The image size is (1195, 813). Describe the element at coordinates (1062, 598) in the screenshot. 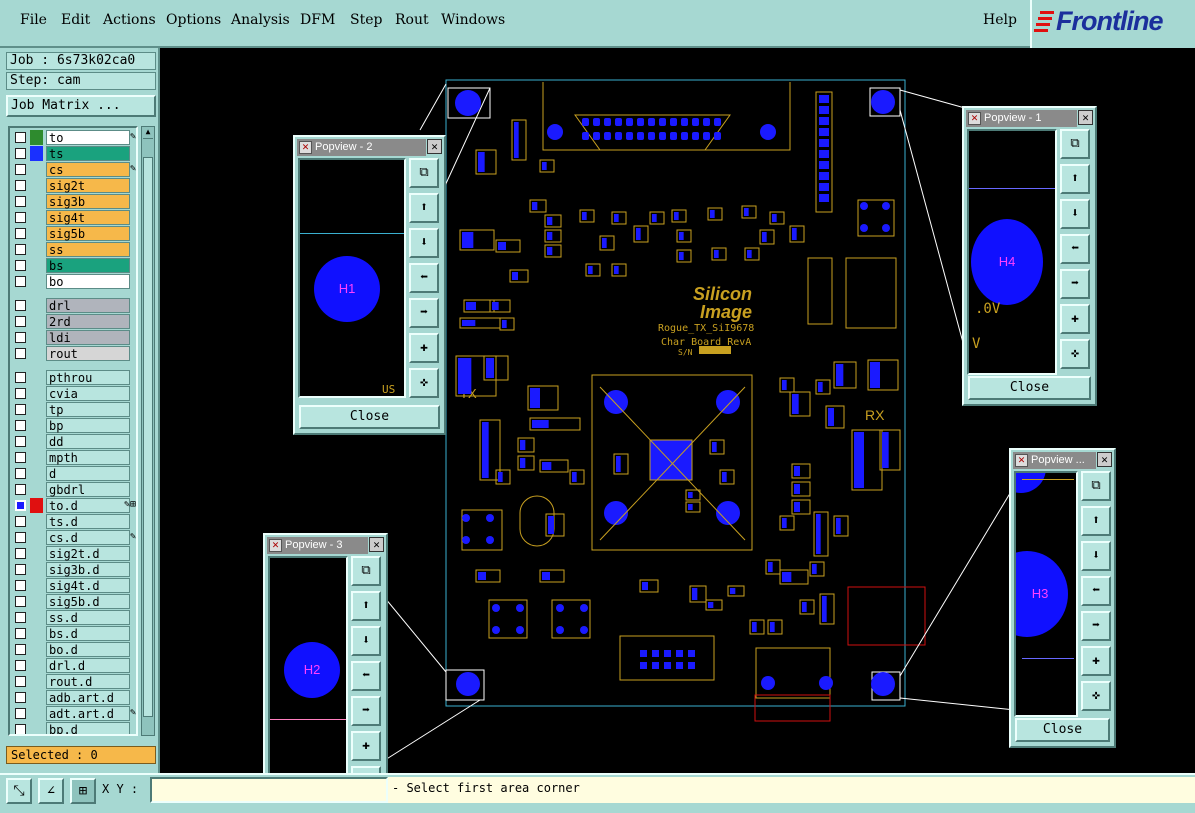

I see `popview-4-window: ✕ Popview ... ✕ H3 ⧉ ⬆ ⬇ ⬅ ➡ ✚ ✜ Close` at that location.